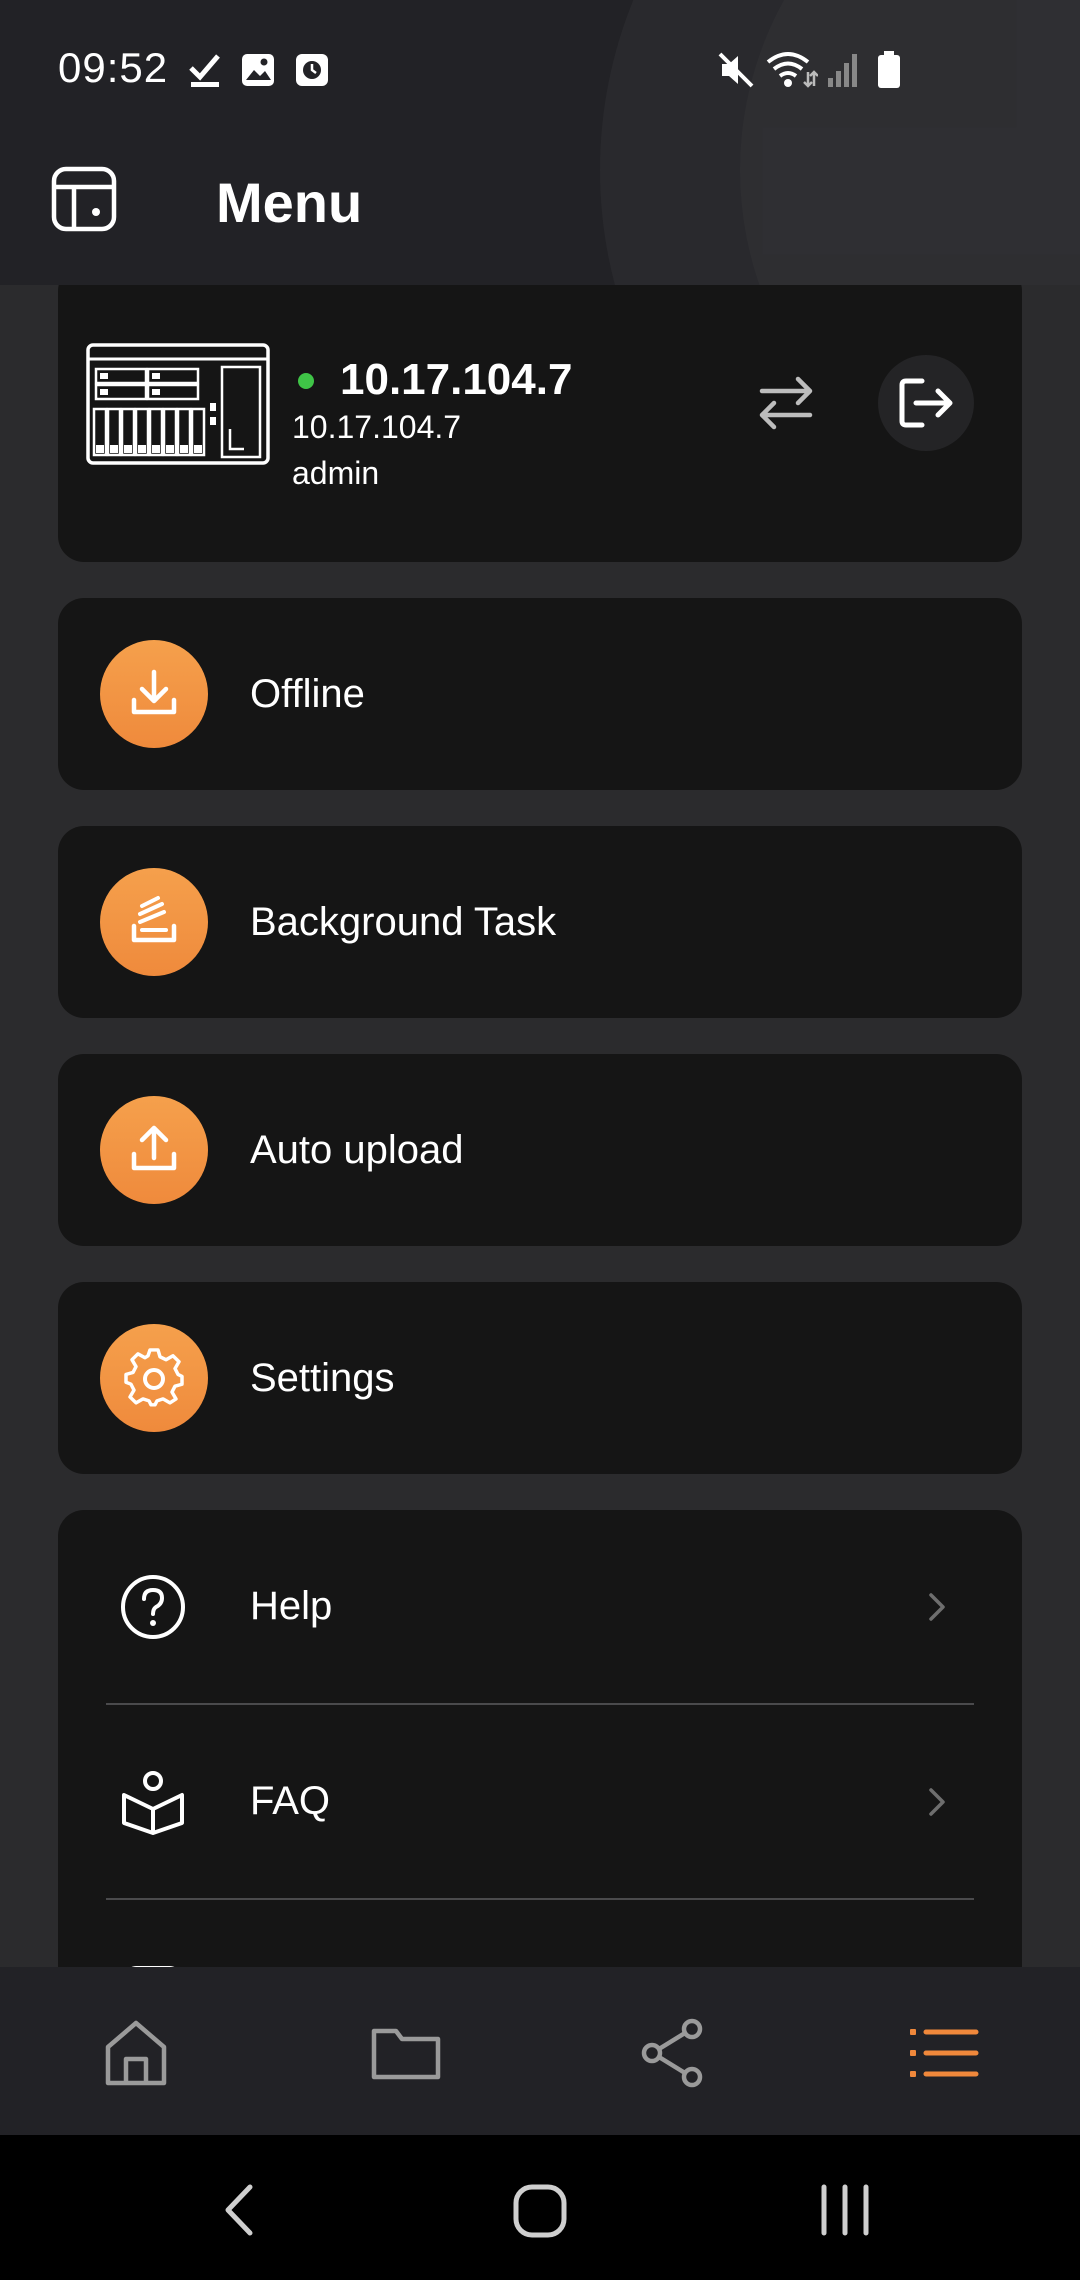 The width and height of the screenshot is (1080, 2280). What do you see at coordinates (307, 694) in the screenshot?
I see `menu-item-label: Offline` at bounding box center [307, 694].